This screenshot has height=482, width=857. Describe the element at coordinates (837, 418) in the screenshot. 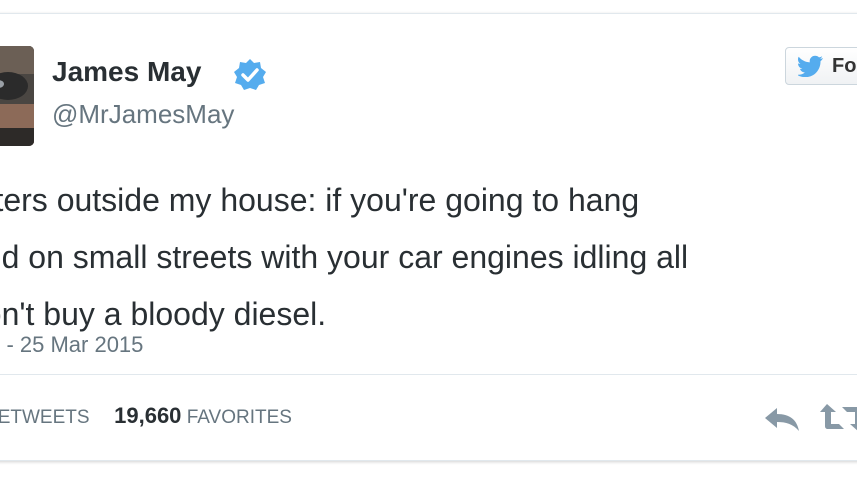

I see `retweet-icon` at that location.